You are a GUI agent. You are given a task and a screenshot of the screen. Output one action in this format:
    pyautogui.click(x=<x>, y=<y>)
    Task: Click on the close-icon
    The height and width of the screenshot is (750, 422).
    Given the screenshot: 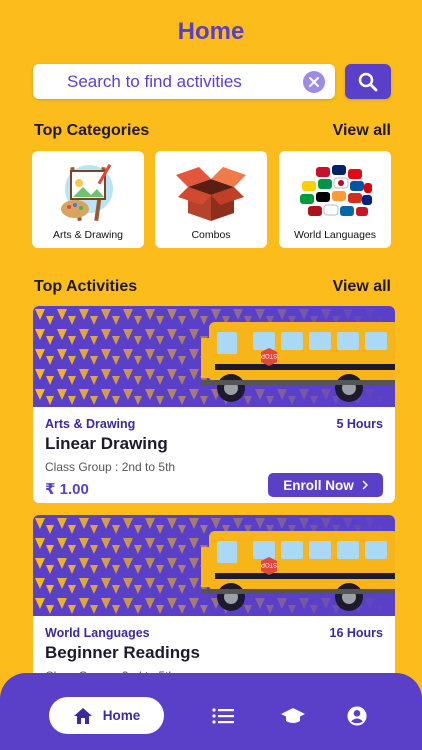 What is the action you would take?
    pyautogui.click(x=314, y=81)
    